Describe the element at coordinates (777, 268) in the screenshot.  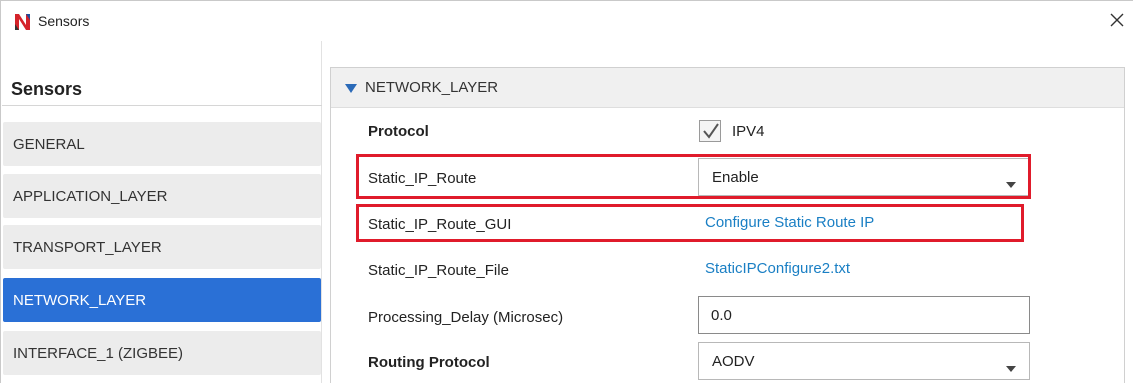
I see `static-ip-configure-file-link: StaticIPConfigure2.txt` at that location.